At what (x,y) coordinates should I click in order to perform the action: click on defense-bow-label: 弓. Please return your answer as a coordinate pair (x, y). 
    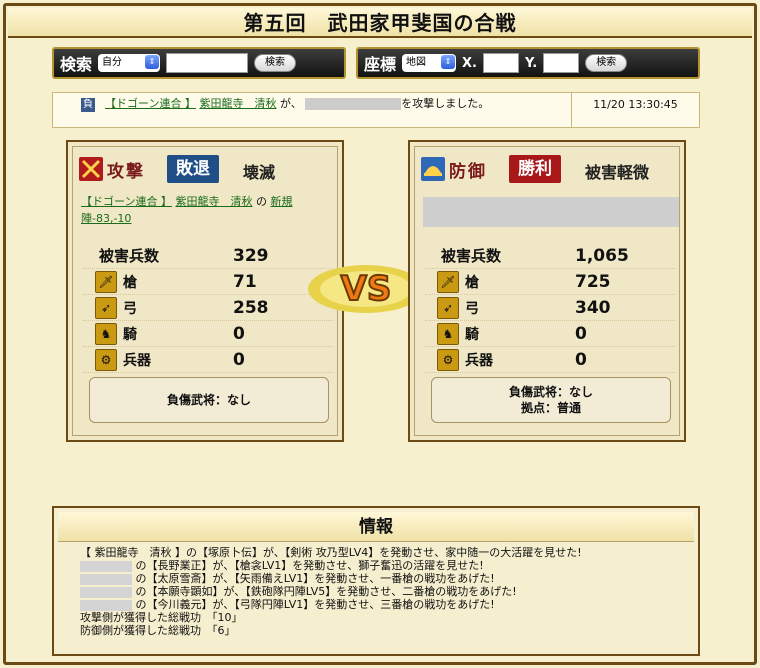
    Looking at the image, I should click on (472, 308).